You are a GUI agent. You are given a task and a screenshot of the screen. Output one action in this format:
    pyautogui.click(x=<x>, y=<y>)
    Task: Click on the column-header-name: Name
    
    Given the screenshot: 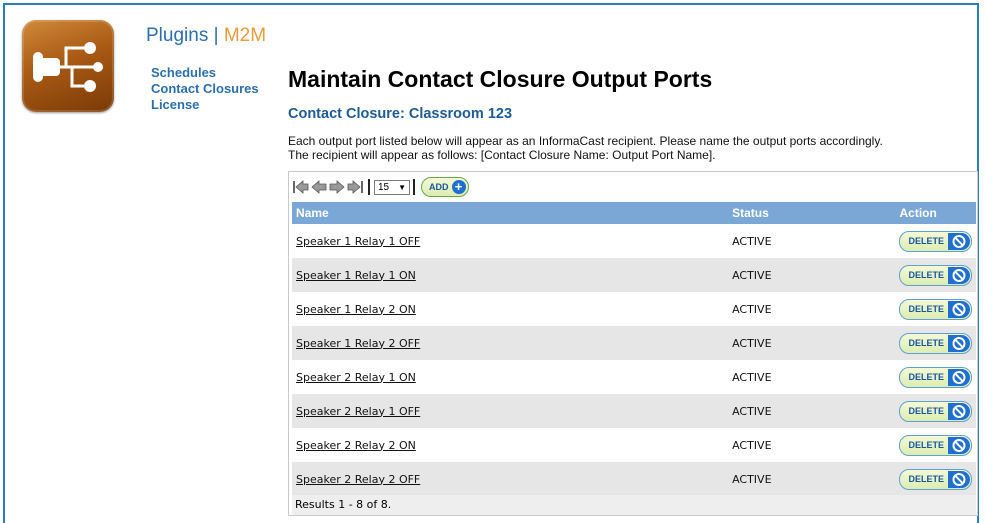 What is the action you would take?
    pyautogui.click(x=510, y=213)
    